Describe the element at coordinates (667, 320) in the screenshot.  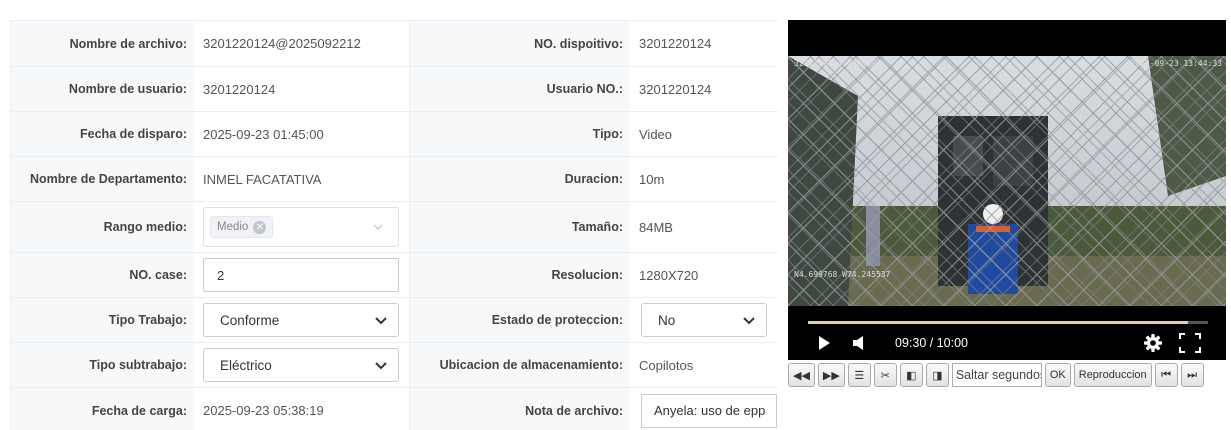
I see `estado-proteccion-value: No` at that location.